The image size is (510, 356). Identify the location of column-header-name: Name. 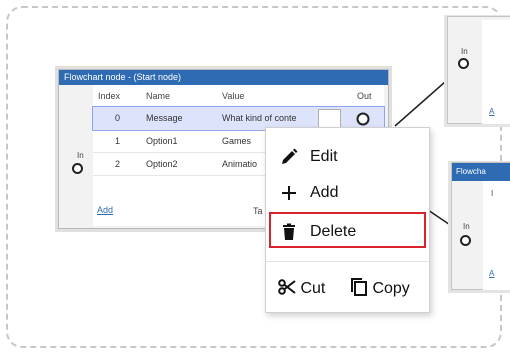
(158, 96).